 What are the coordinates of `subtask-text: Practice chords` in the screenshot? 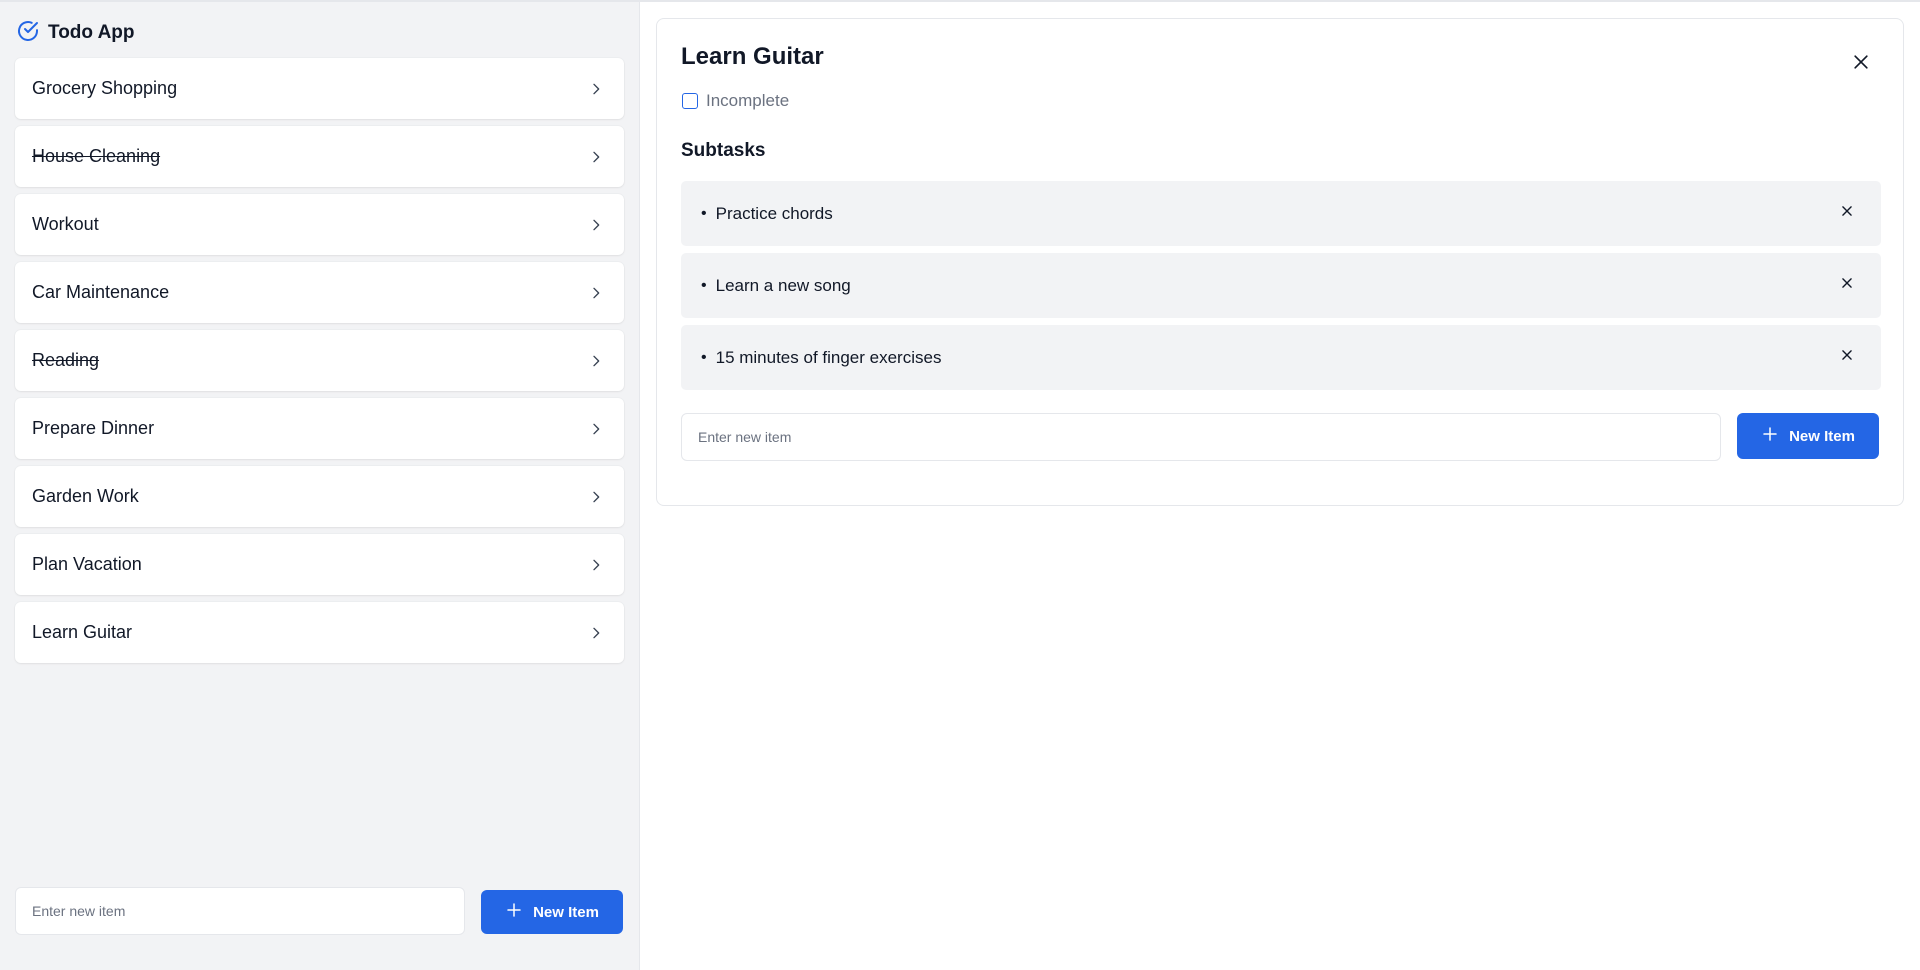 It's located at (774, 213).